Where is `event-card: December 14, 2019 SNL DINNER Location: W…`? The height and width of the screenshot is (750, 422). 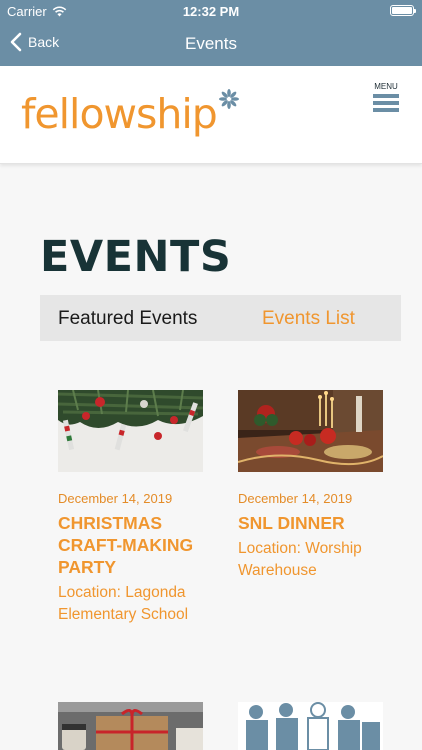
event-card: December 14, 2019 SNL DINNER Location: W… is located at coordinates (313, 486).